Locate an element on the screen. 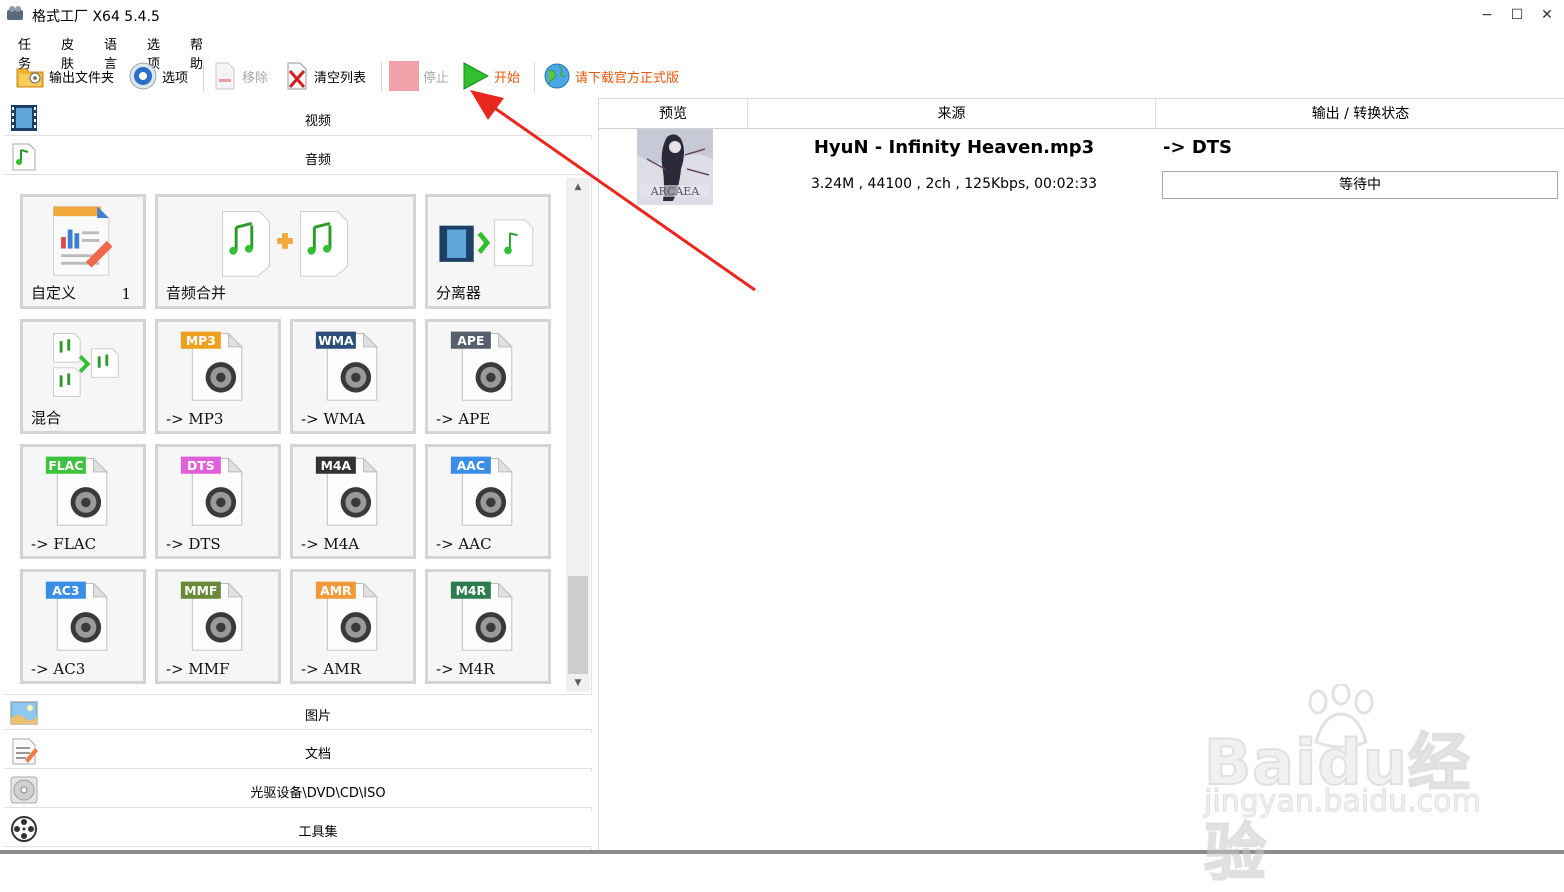 The width and height of the screenshot is (1564, 892). flac-file-icon: FLAC is located at coordinates (76, 491).